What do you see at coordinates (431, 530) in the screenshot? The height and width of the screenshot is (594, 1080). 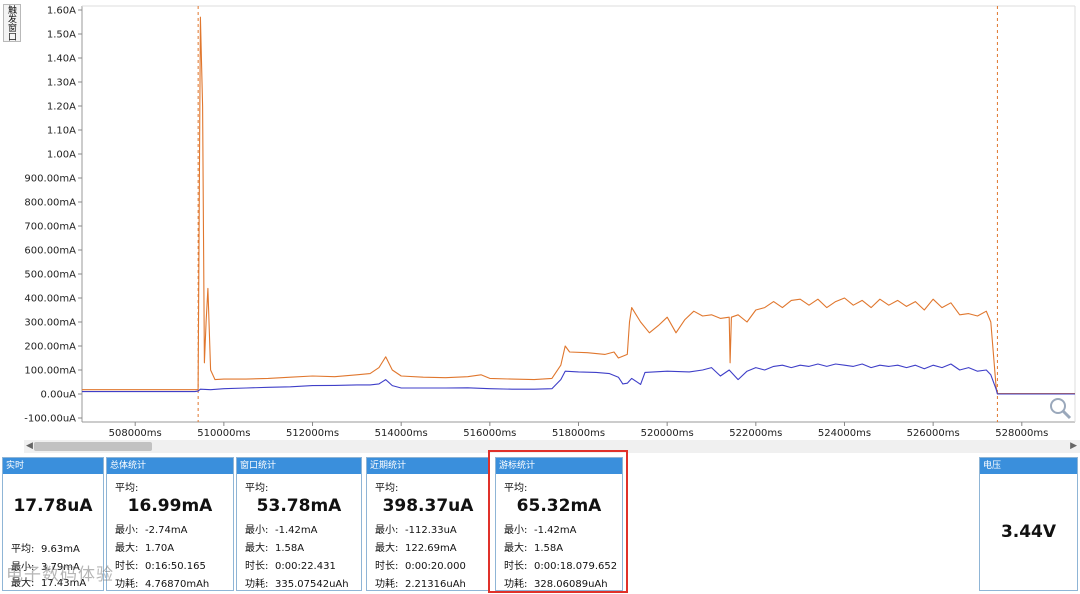 I see `stat-value: -112.33uA` at bounding box center [431, 530].